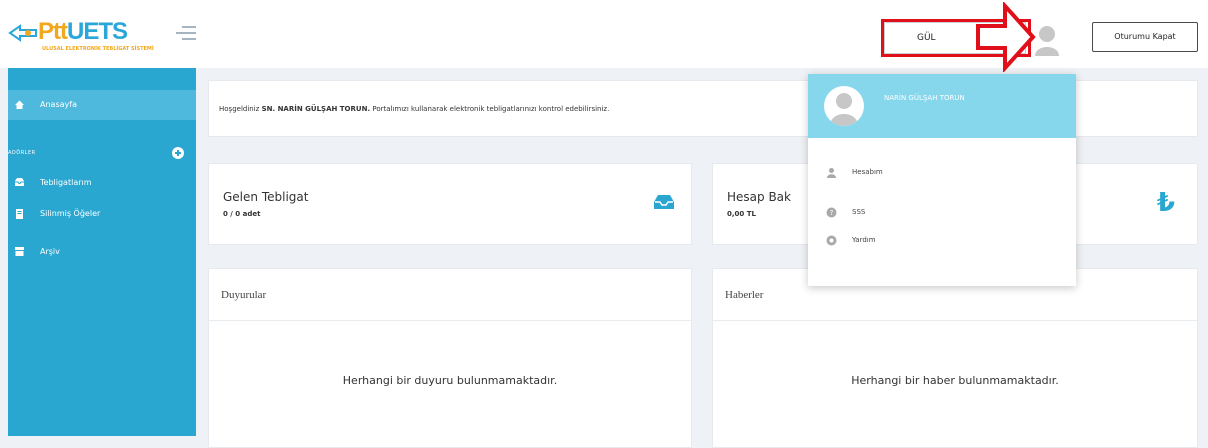  I want to click on inbox-tray-icon, so click(664, 202).